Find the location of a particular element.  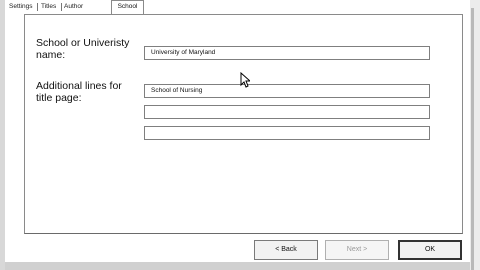

window-bottom-edge is located at coordinates (237, 266).